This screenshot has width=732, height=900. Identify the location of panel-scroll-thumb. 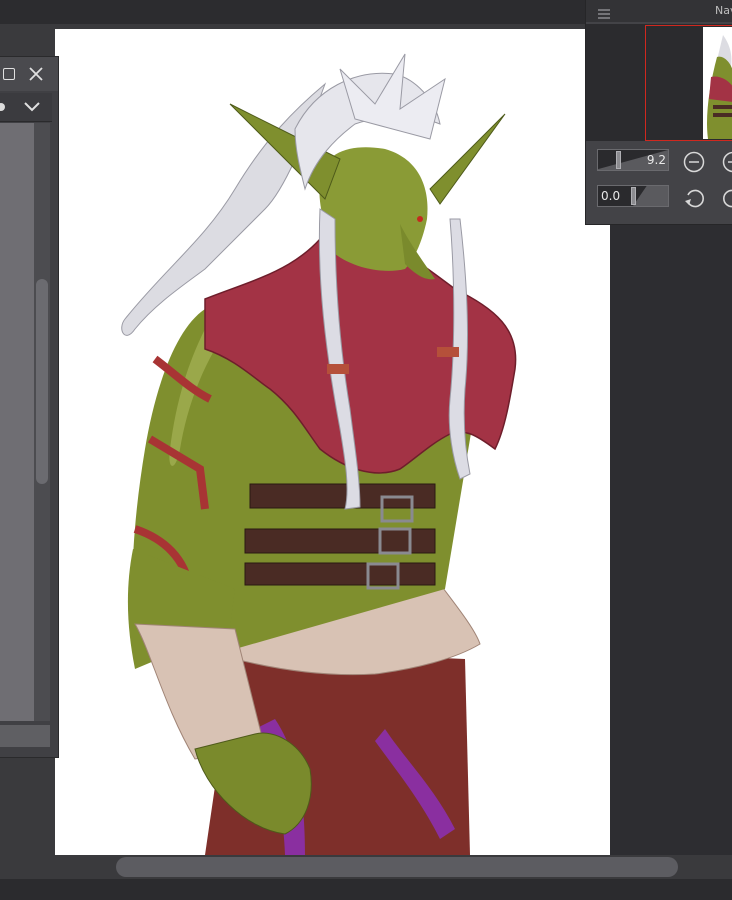
(42, 381).